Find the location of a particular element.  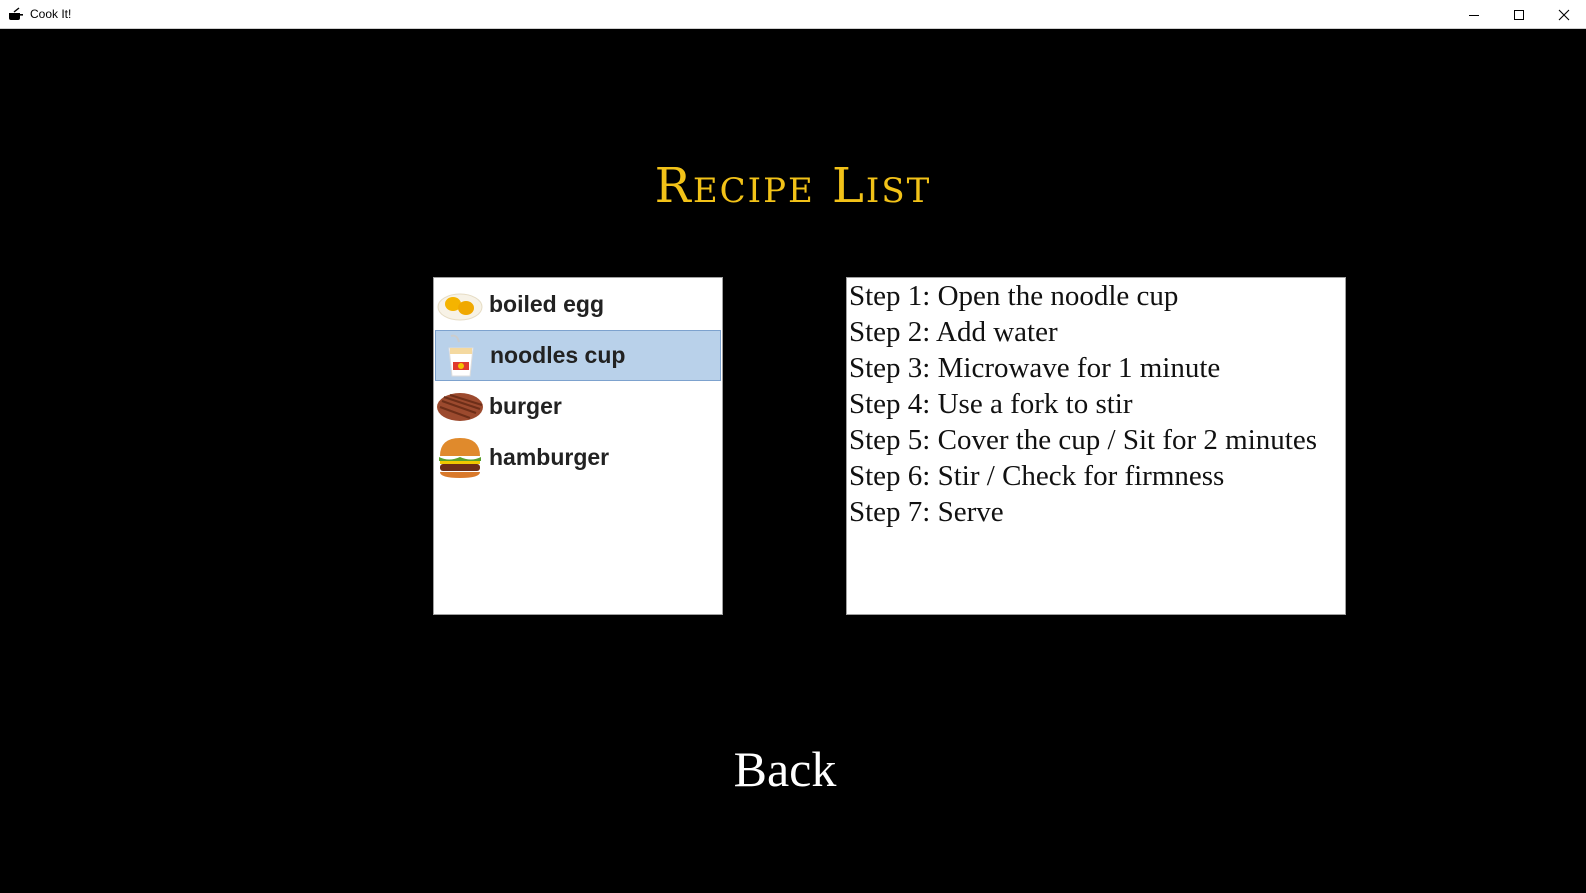

step-text: Step 6: Stir / Check for firmness is located at coordinates (1037, 476).